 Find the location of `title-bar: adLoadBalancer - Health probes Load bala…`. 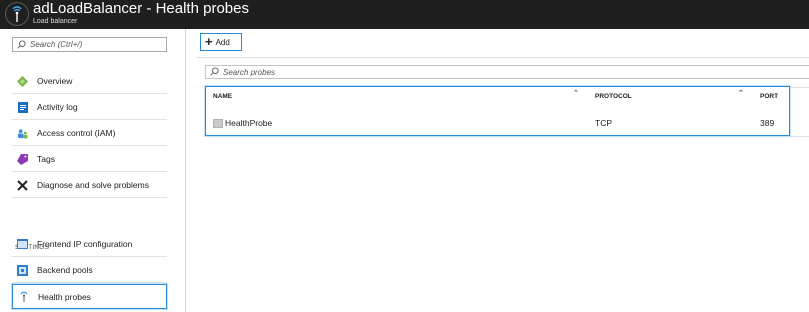

title-bar: adLoadBalancer - Health probes Load bala… is located at coordinates (404, 14).